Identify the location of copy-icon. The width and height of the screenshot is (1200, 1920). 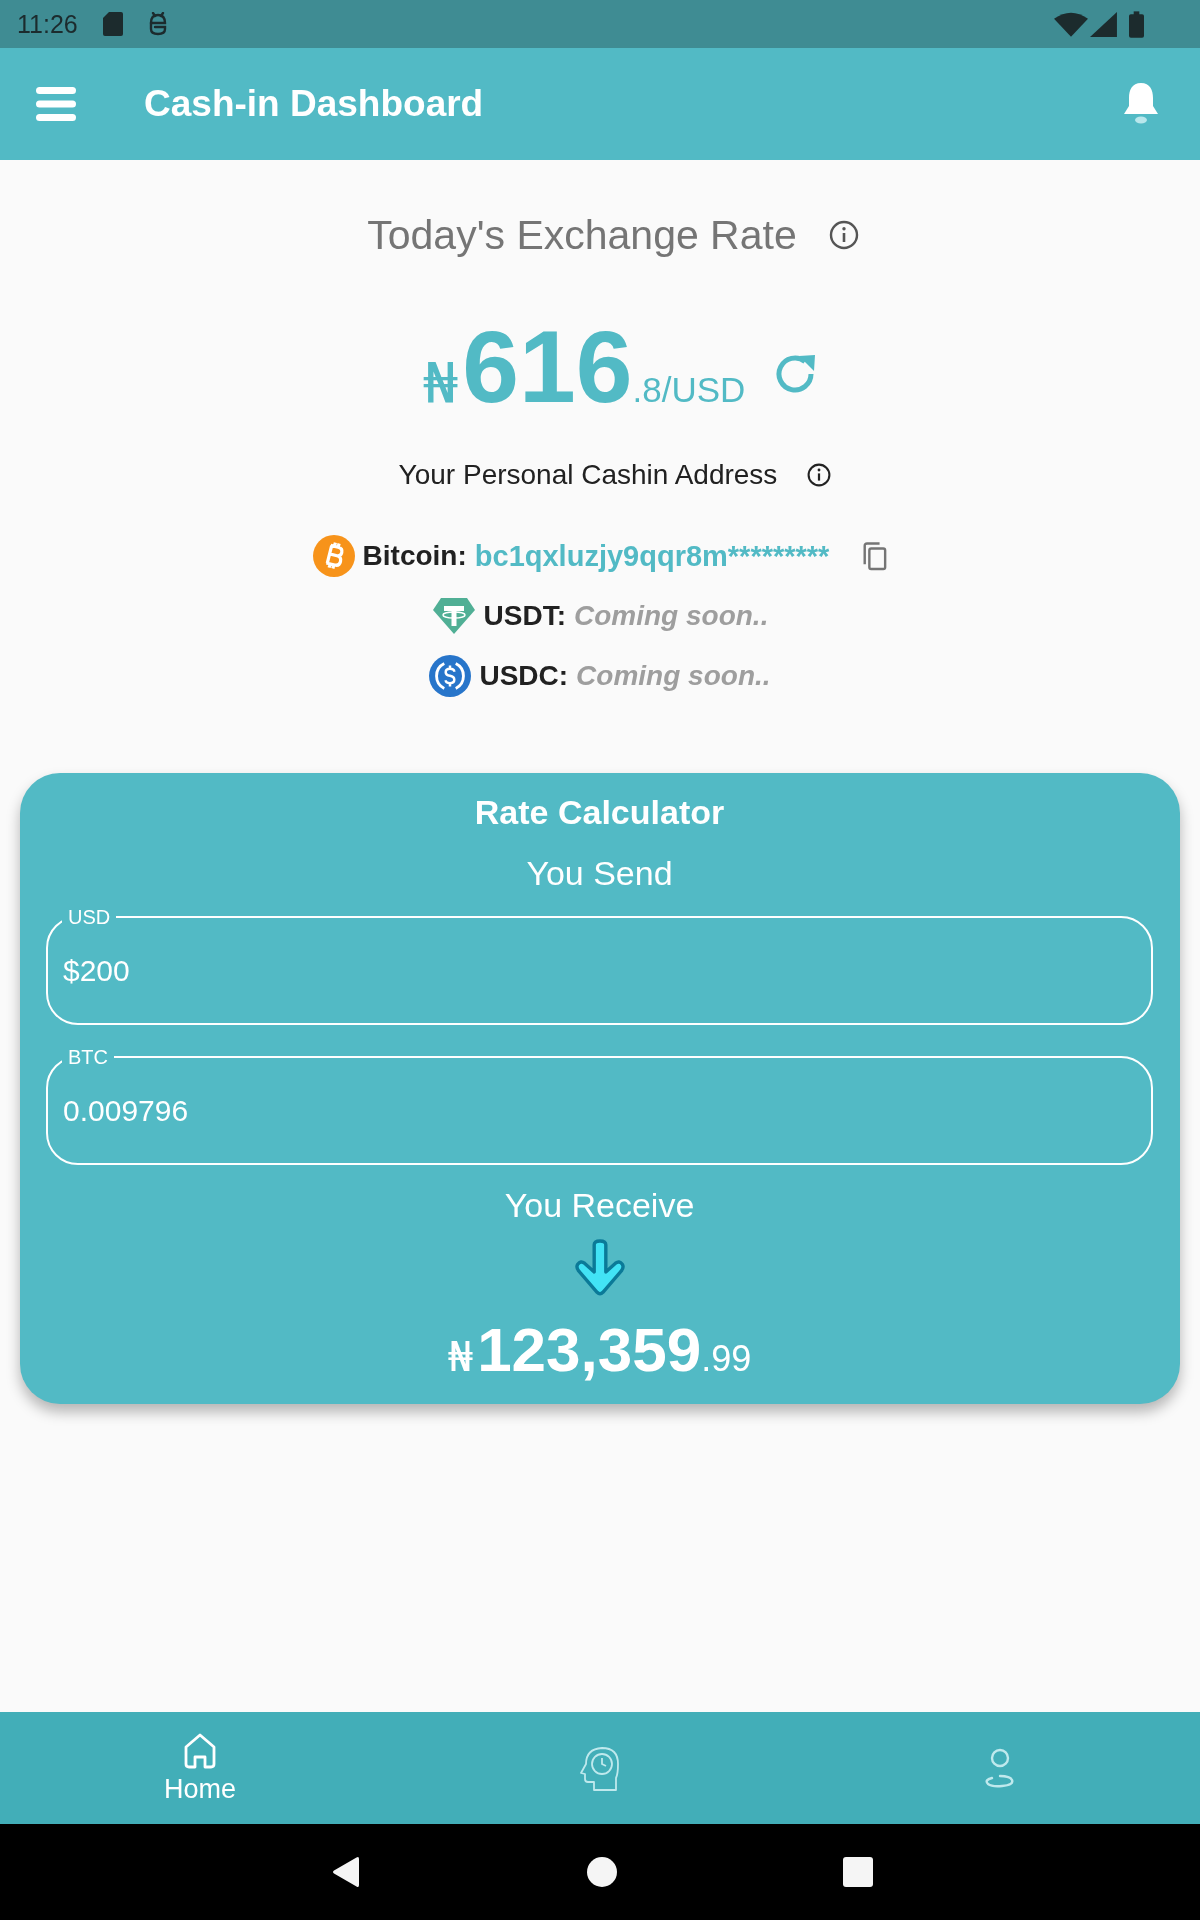
(874, 556).